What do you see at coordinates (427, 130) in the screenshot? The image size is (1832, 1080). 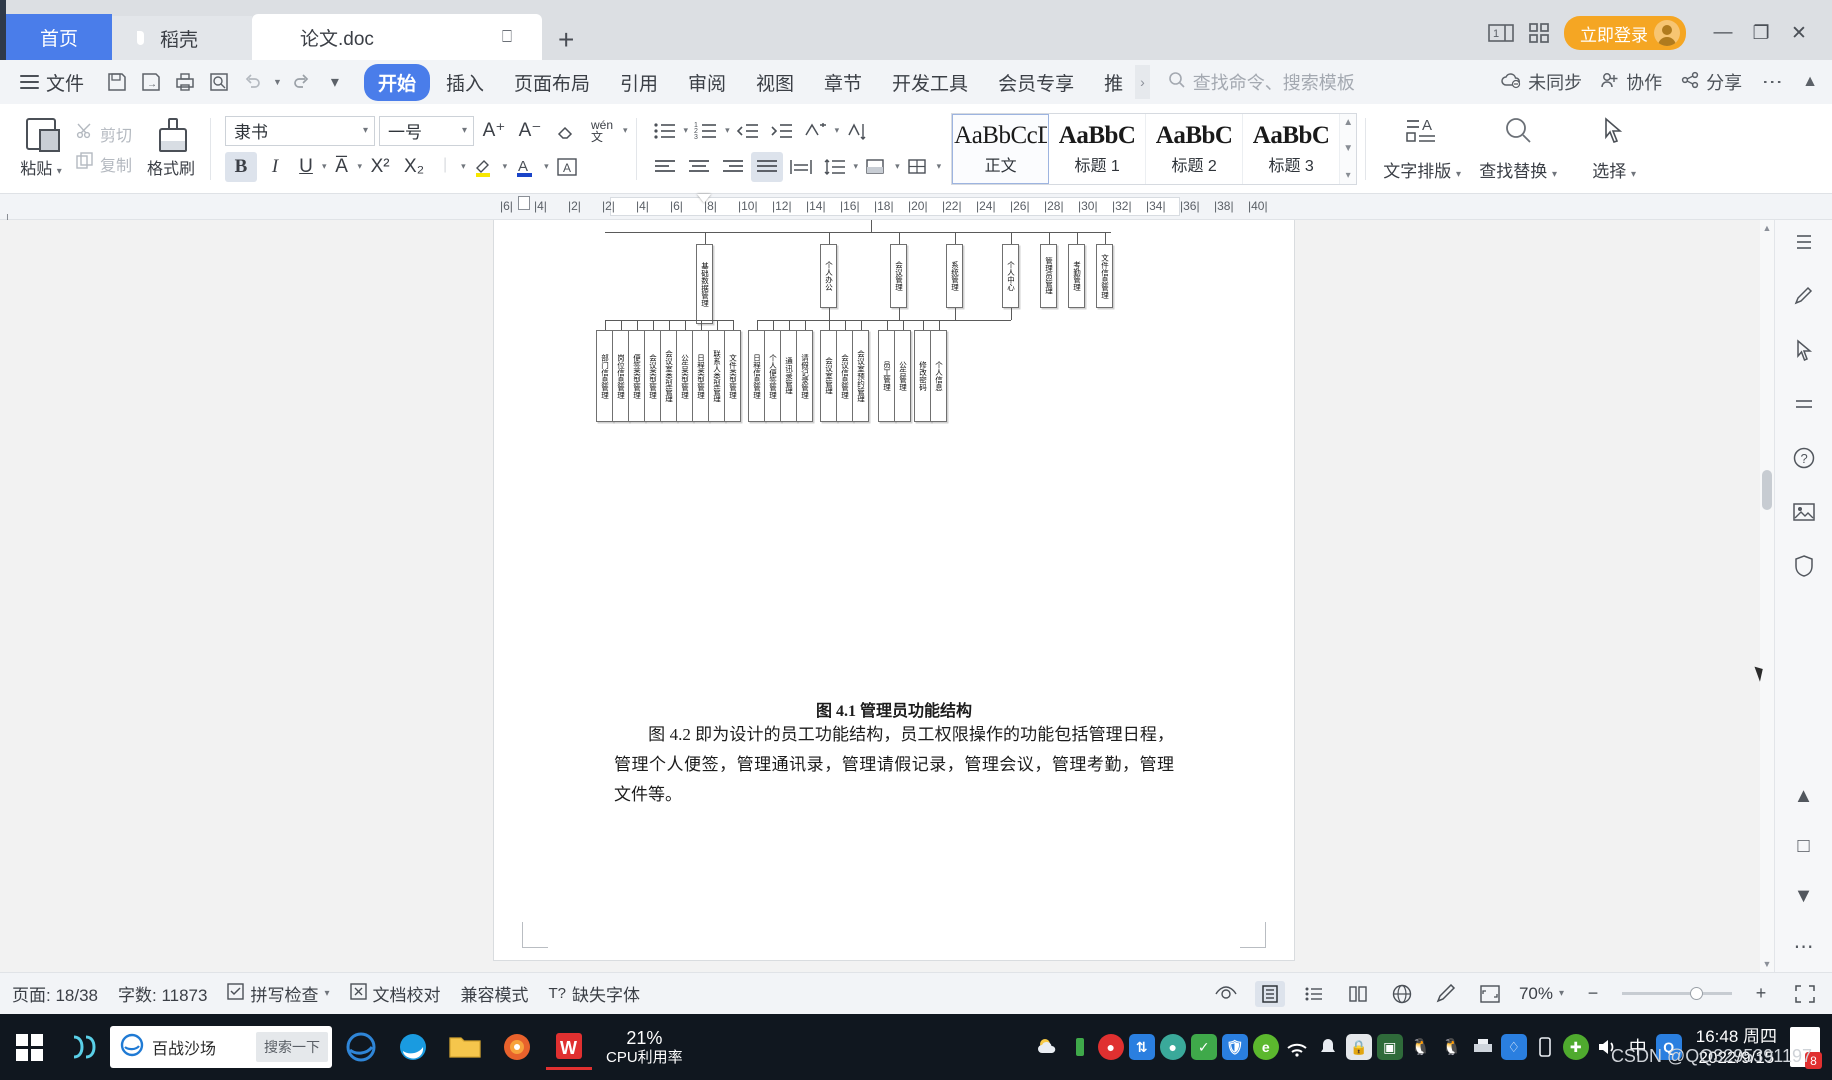 I see `font-size-select: 一号 ▾` at bounding box center [427, 130].